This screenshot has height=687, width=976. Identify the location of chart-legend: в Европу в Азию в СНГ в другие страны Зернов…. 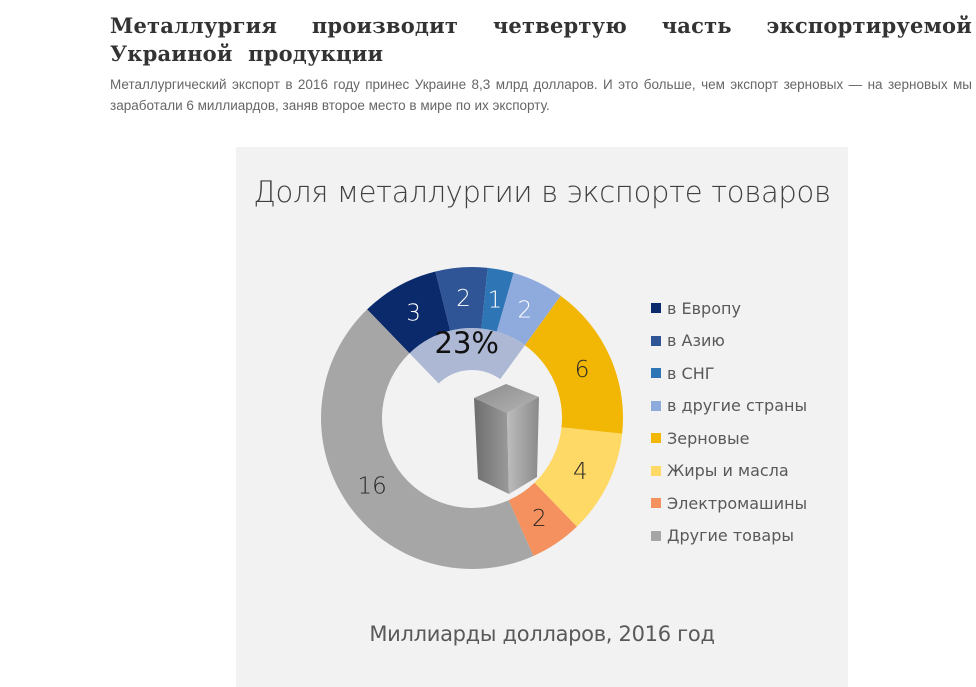
(729, 422).